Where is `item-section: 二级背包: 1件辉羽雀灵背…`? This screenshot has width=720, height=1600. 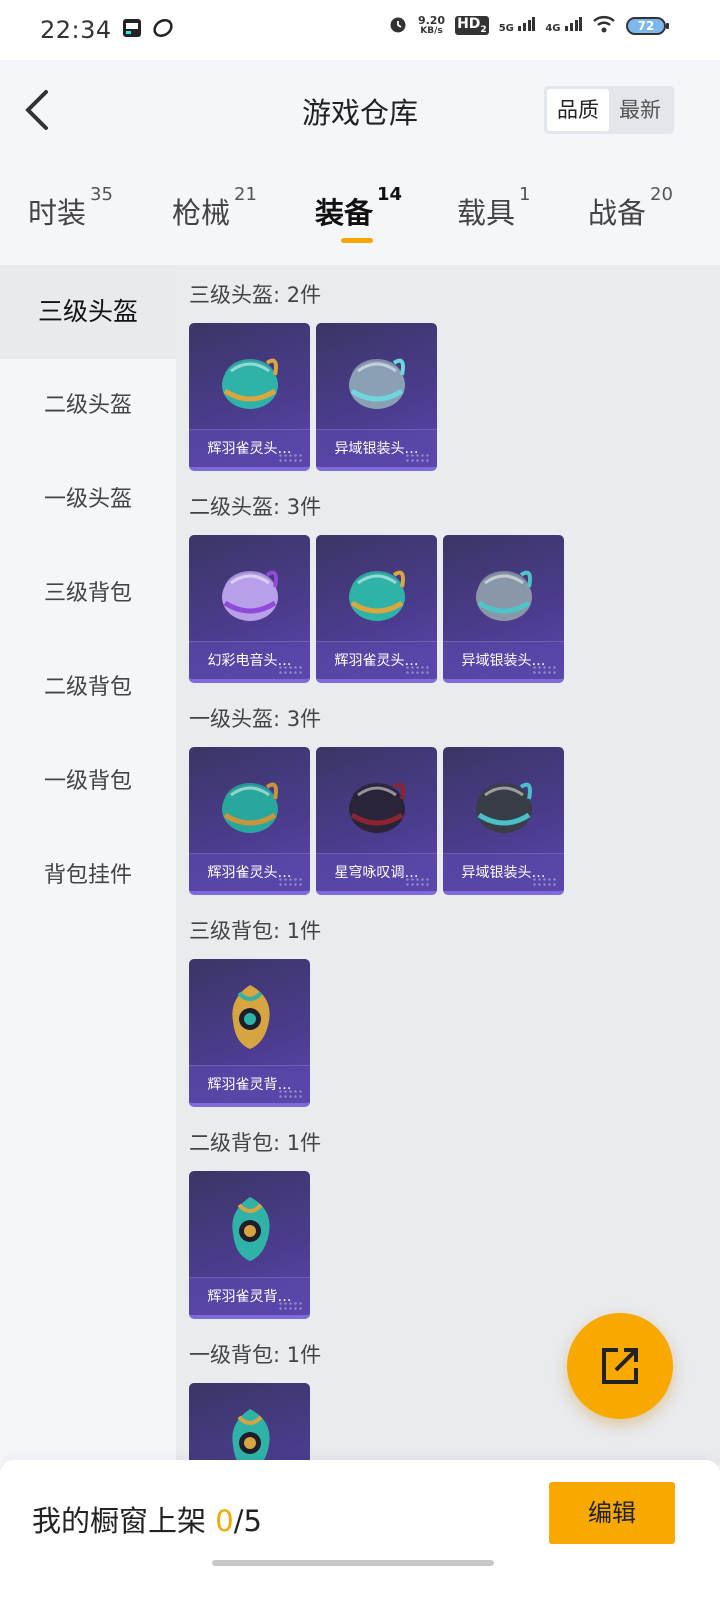 item-section: 二级背包: 1件辉羽雀灵背… is located at coordinates (448, 1219).